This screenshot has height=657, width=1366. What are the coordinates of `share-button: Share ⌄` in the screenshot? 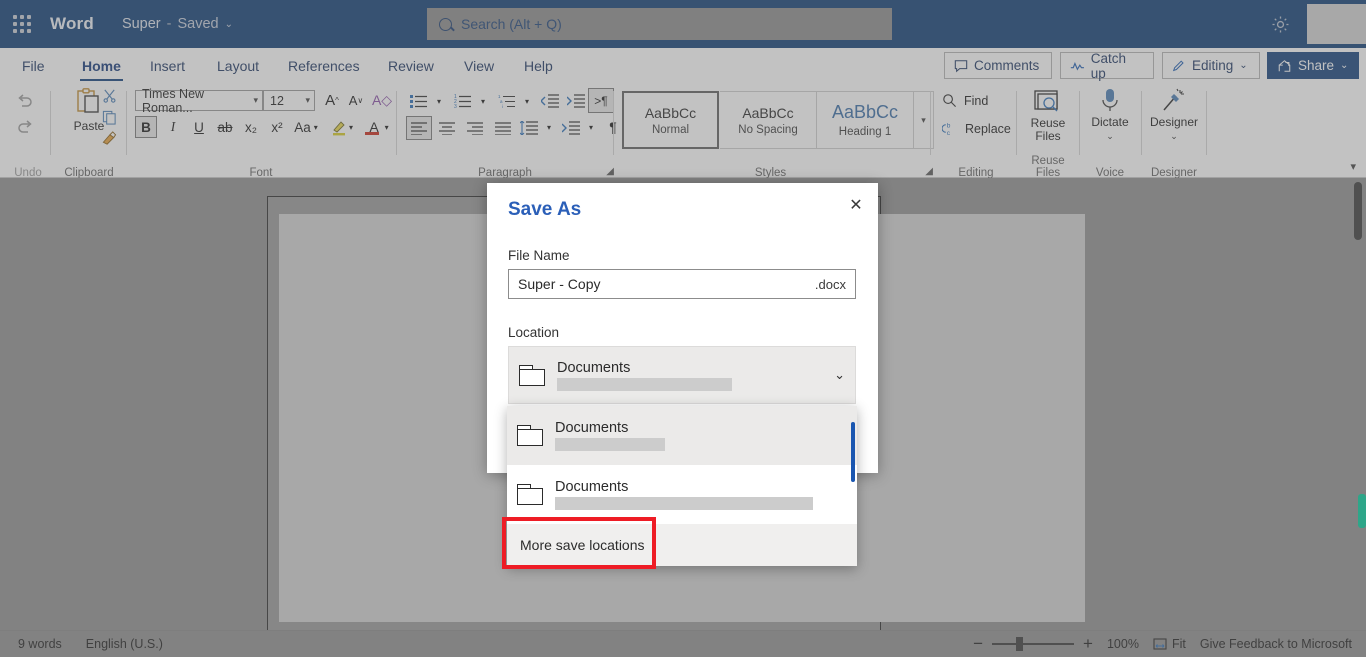 It's located at (1313, 65).